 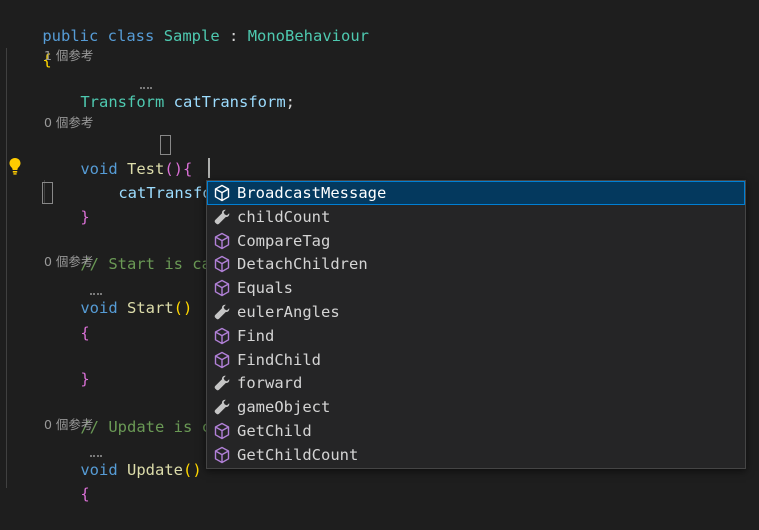 What do you see at coordinates (274, 431) in the screenshot?
I see `suggestion-label: GetChild` at bounding box center [274, 431].